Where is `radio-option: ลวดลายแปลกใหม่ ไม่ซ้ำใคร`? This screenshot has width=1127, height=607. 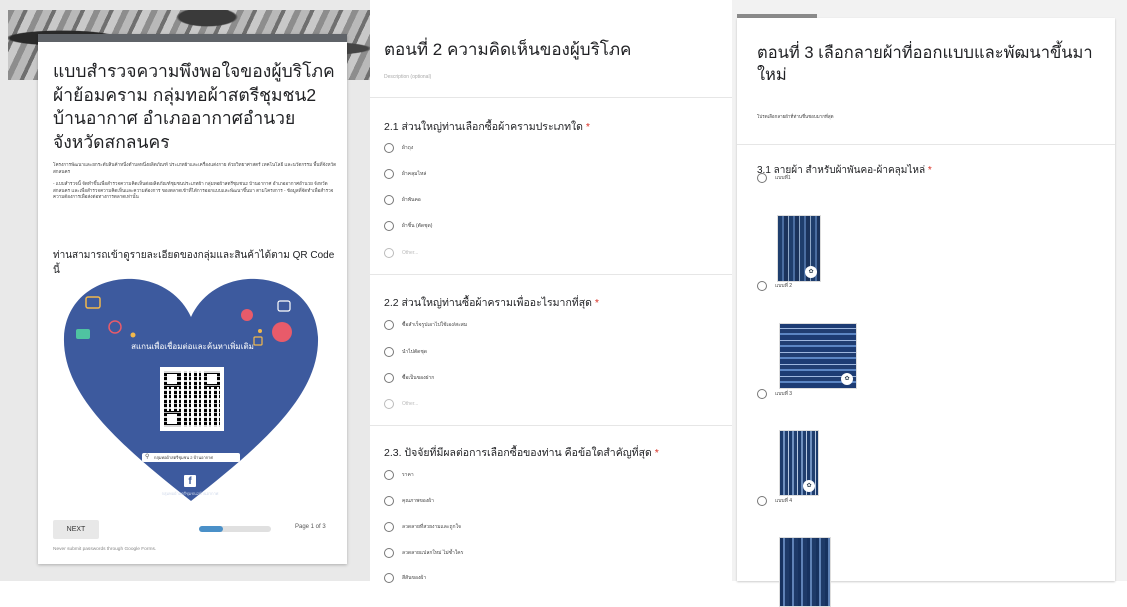
radio-option: ลวดลายแปลกใหม่ ไม่ซ้ำใคร is located at coordinates (423, 553).